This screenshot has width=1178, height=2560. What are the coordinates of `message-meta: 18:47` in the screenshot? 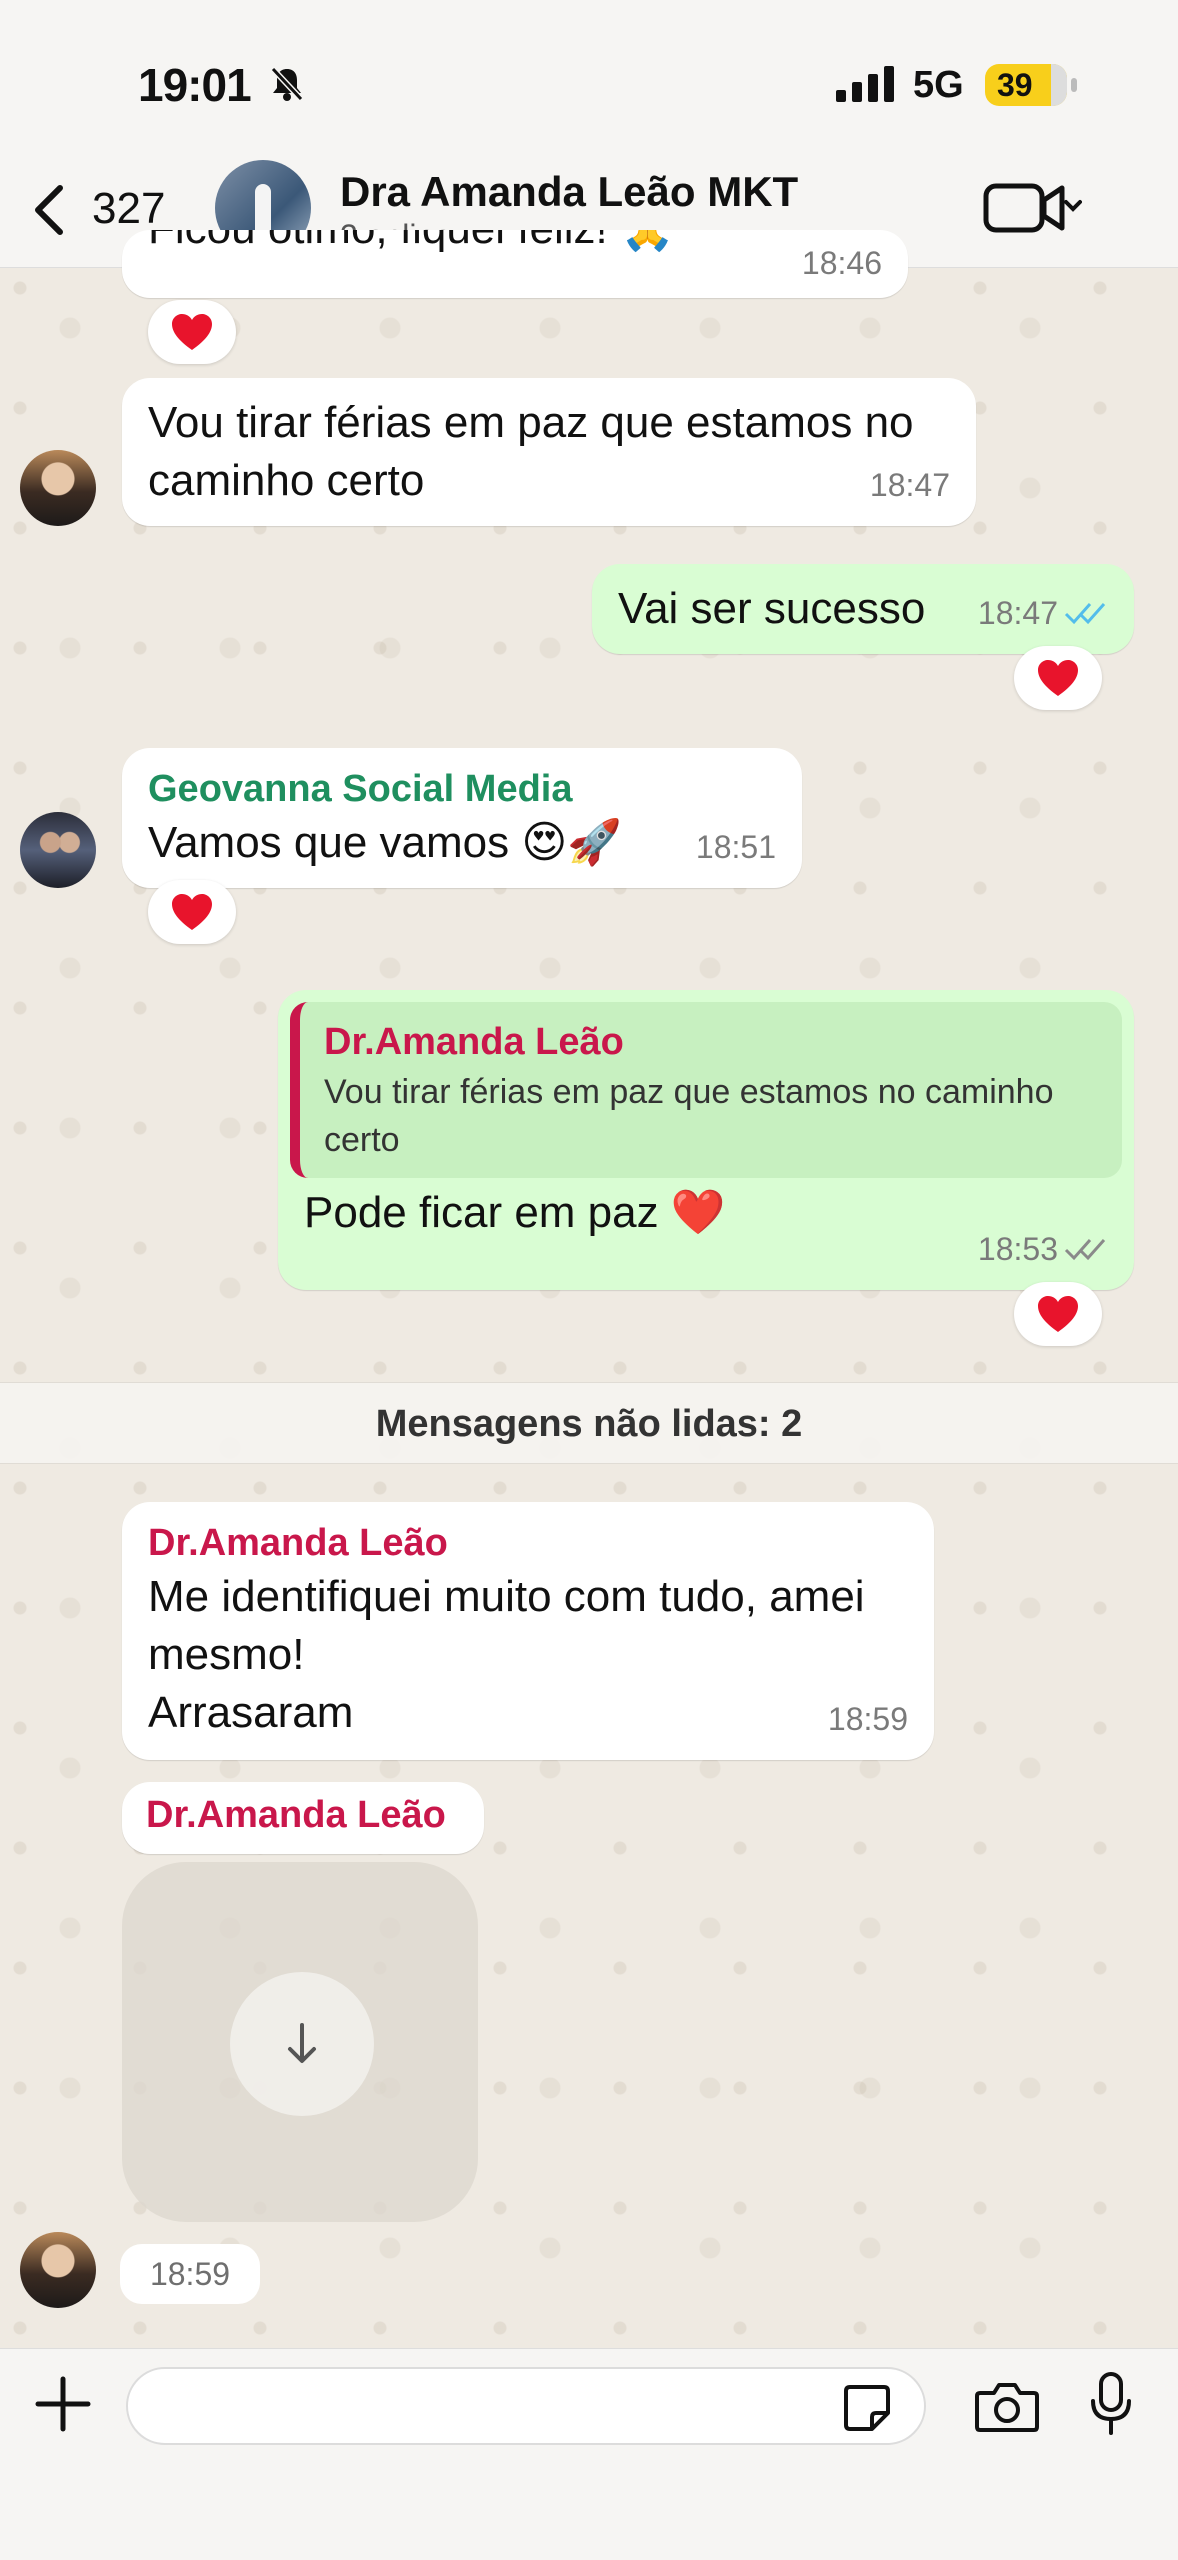 It's located at (1043, 613).